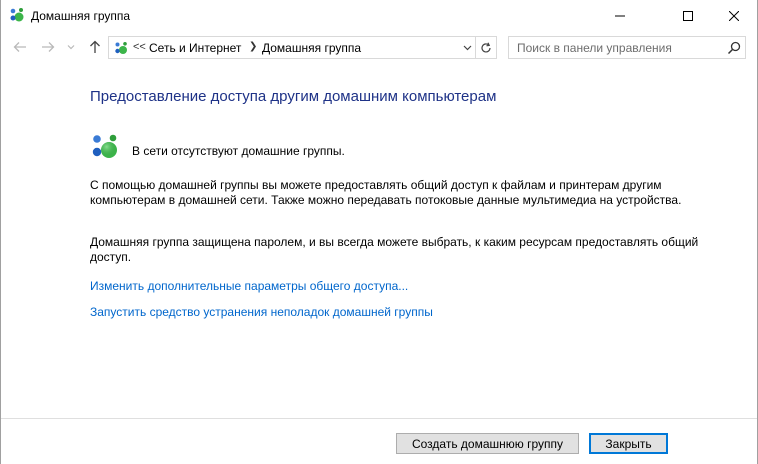 This screenshot has height=464, width=758. I want to click on refresh-button, so click(485, 47).